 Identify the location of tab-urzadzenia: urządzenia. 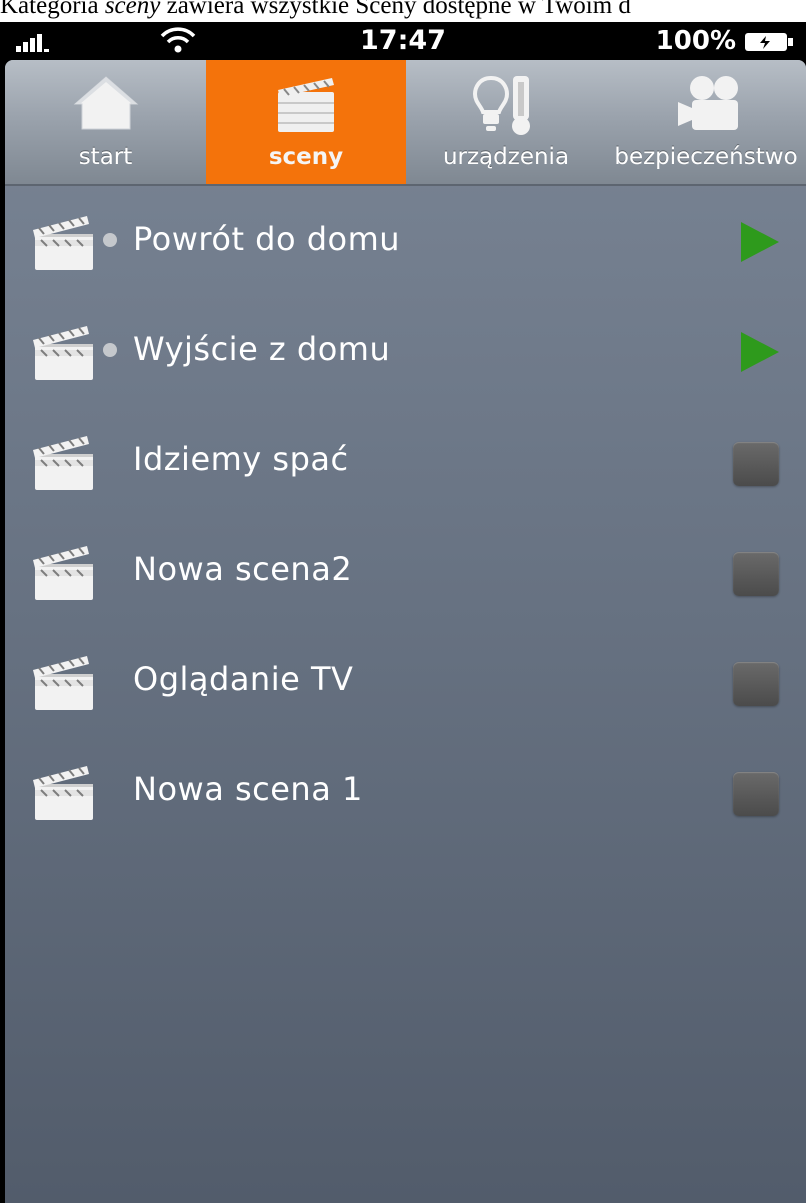
(506, 122).